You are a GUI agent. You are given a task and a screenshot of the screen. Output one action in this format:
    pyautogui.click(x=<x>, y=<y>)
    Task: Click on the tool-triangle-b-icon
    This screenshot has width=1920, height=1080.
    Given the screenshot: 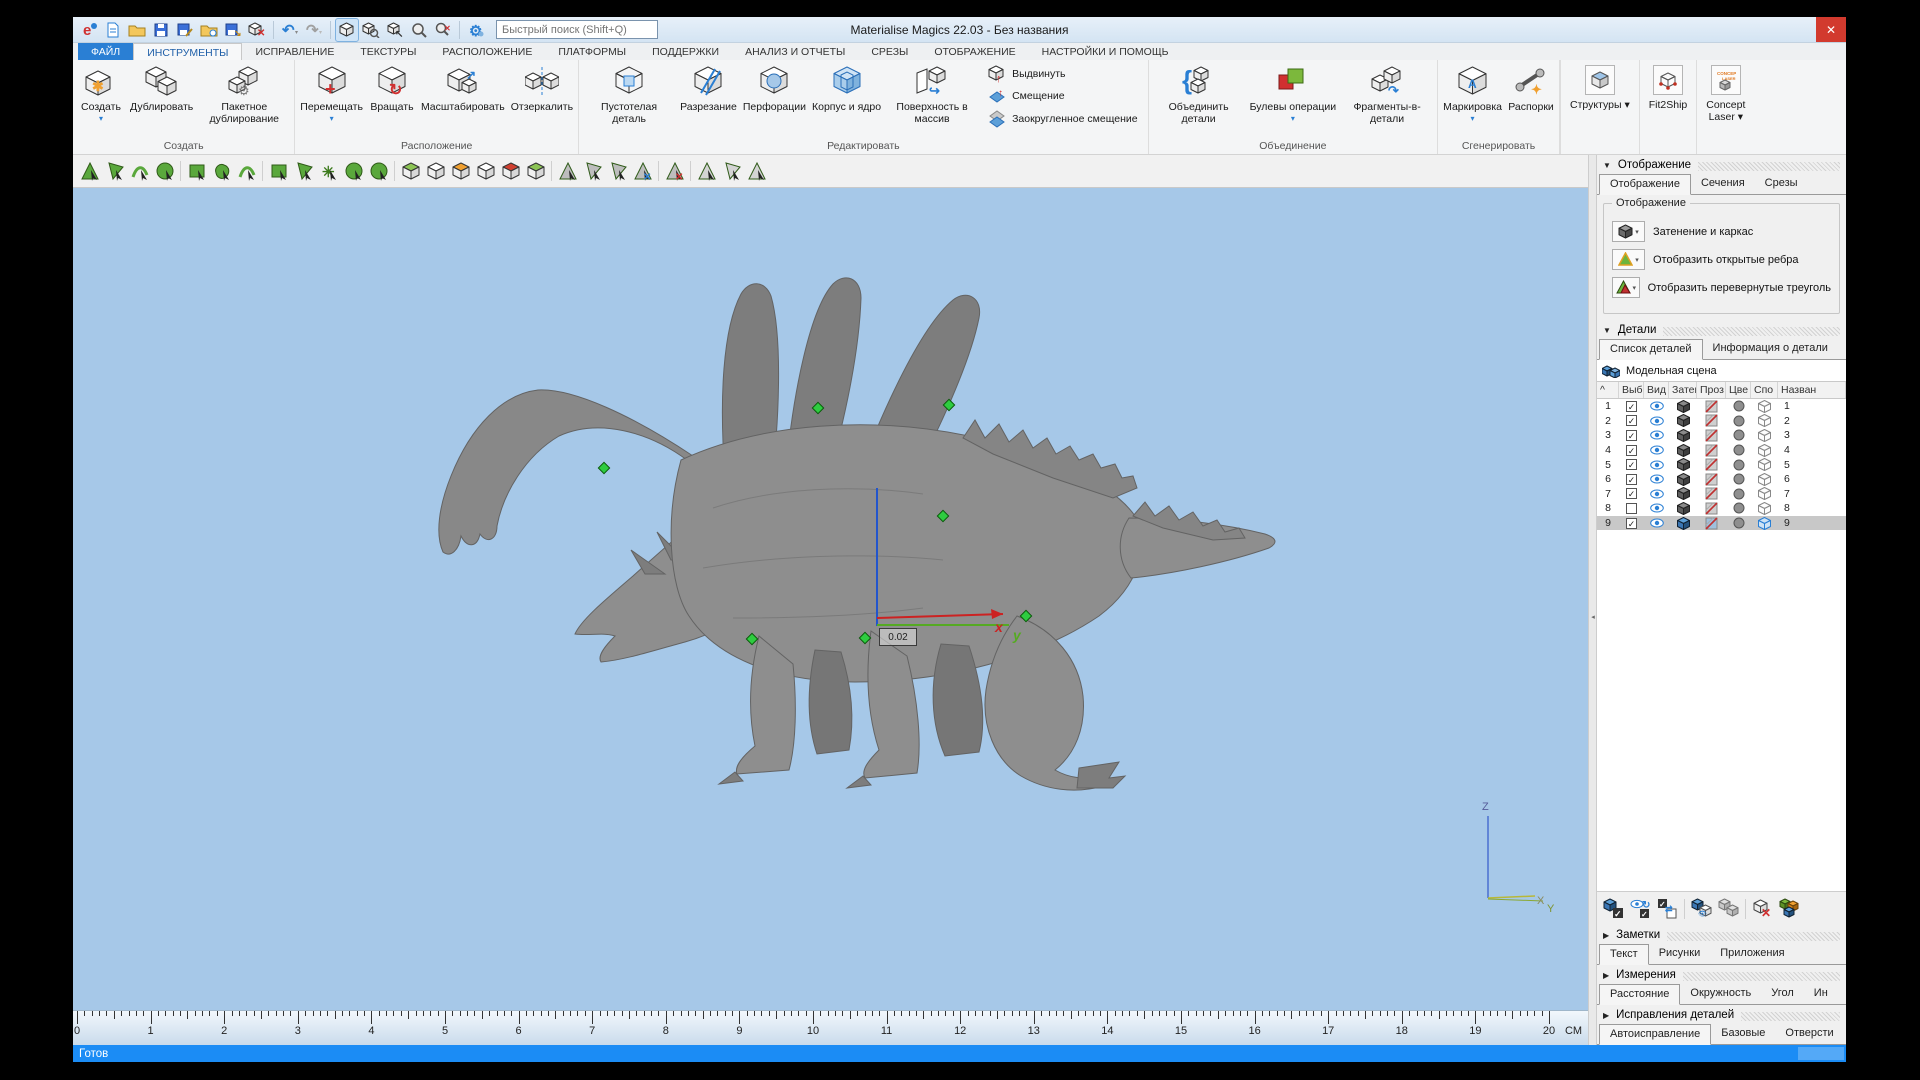 What is the action you would take?
    pyautogui.click(x=731, y=171)
    